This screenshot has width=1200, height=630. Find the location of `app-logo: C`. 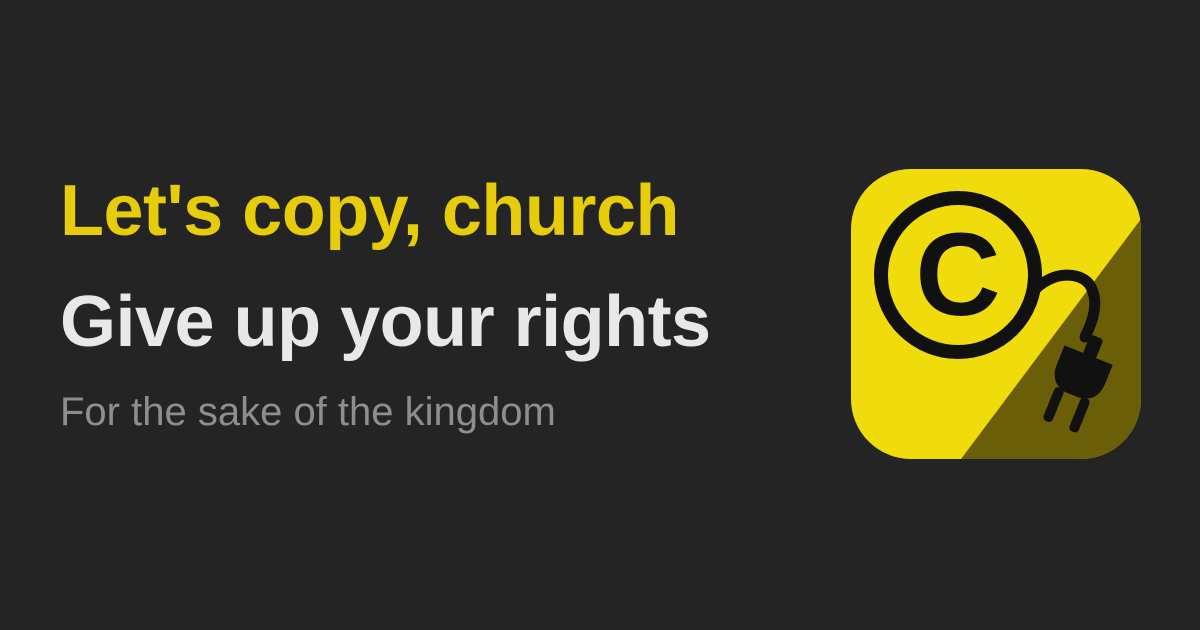

app-logo: C is located at coordinates (996, 314).